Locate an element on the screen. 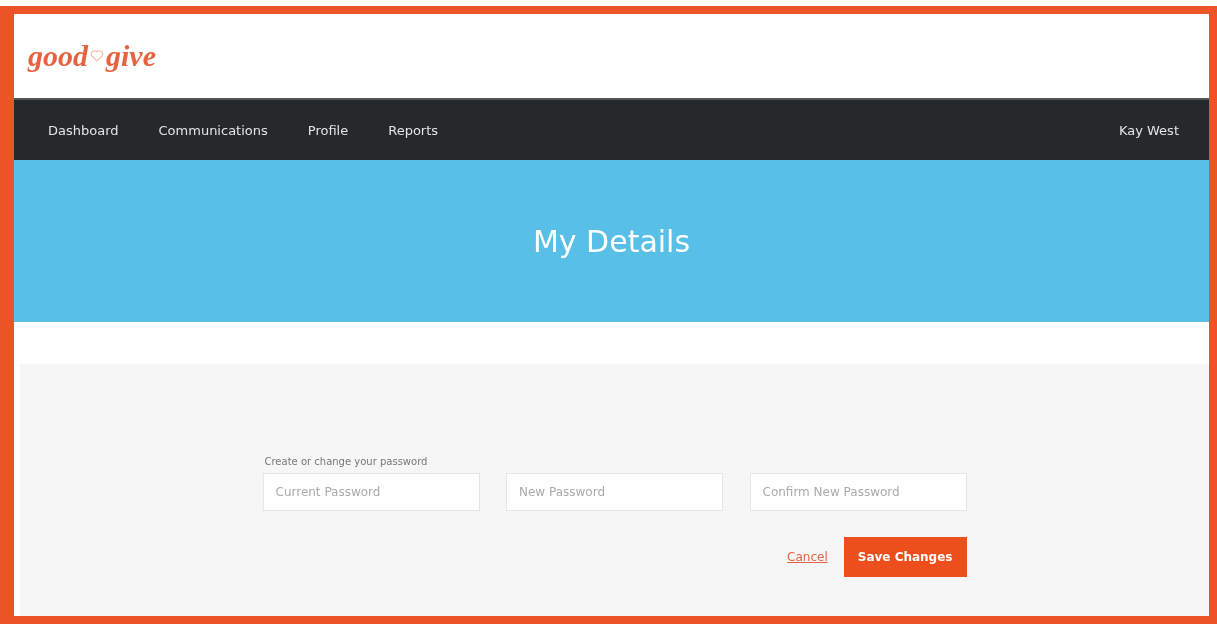 This screenshot has width=1217, height=624. nav-link: Reports is located at coordinates (413, 130).